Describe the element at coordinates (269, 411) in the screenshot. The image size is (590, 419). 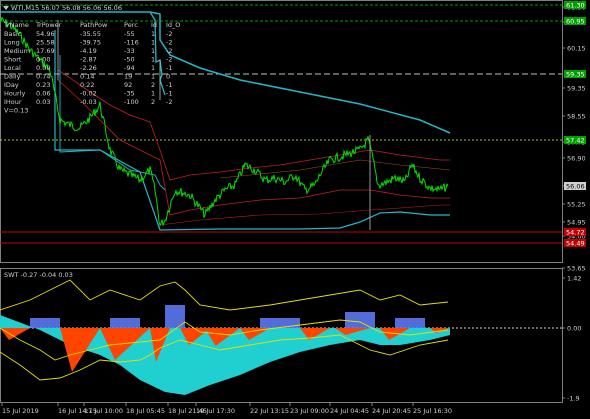
I see `time-tick-label: 22 Jul 13:15` at that location.